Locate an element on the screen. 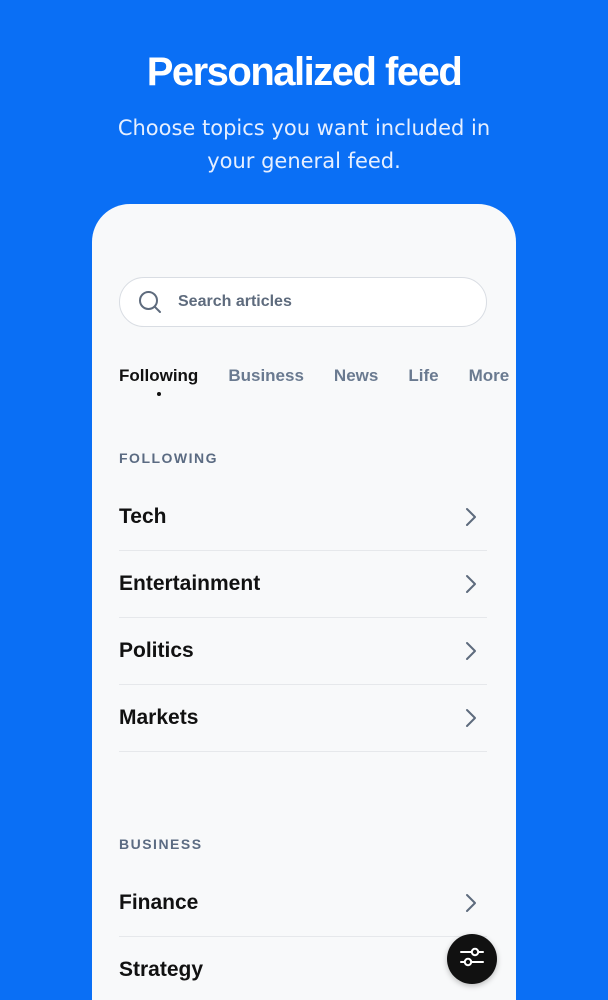 The image size is (608, 1000). tab-more: More is located at coordinates (489, 376).